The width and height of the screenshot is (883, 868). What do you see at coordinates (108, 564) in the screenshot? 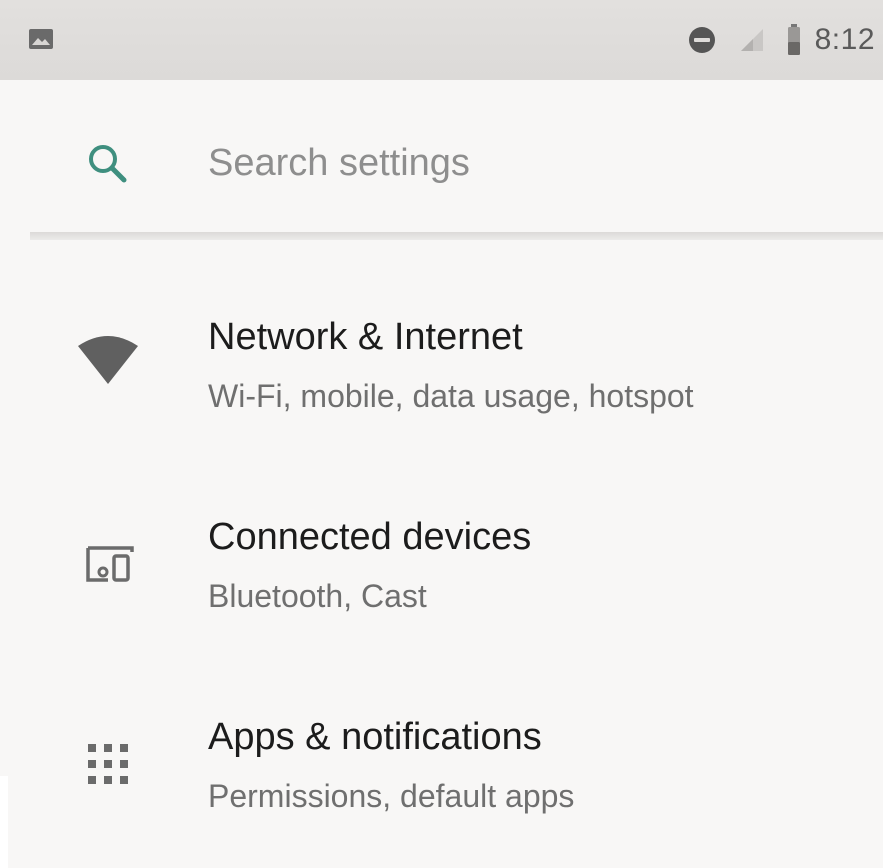
I see `connected-devices-icon` at bounding box center [108, 564].